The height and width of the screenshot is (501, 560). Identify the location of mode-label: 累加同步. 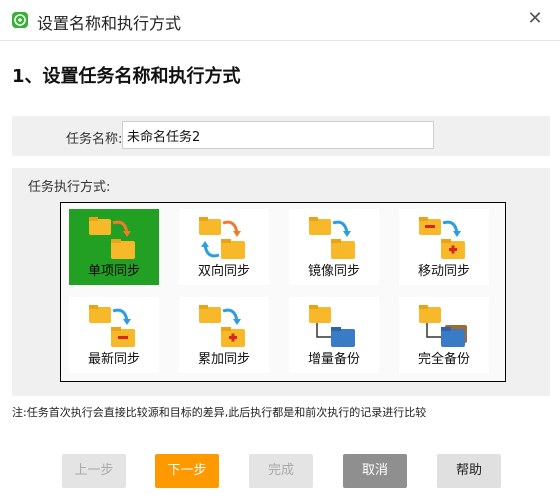
(223, 359).